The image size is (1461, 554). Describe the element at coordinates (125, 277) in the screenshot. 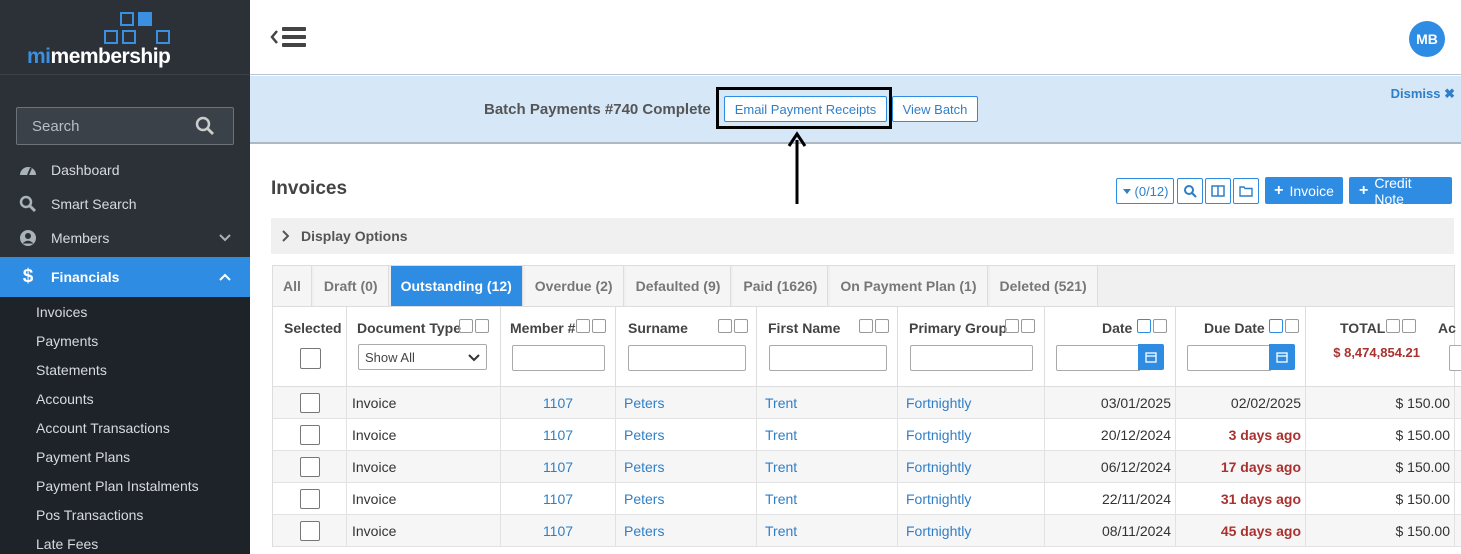

I see `sidebar-item-financials: $ Financials` at that location.